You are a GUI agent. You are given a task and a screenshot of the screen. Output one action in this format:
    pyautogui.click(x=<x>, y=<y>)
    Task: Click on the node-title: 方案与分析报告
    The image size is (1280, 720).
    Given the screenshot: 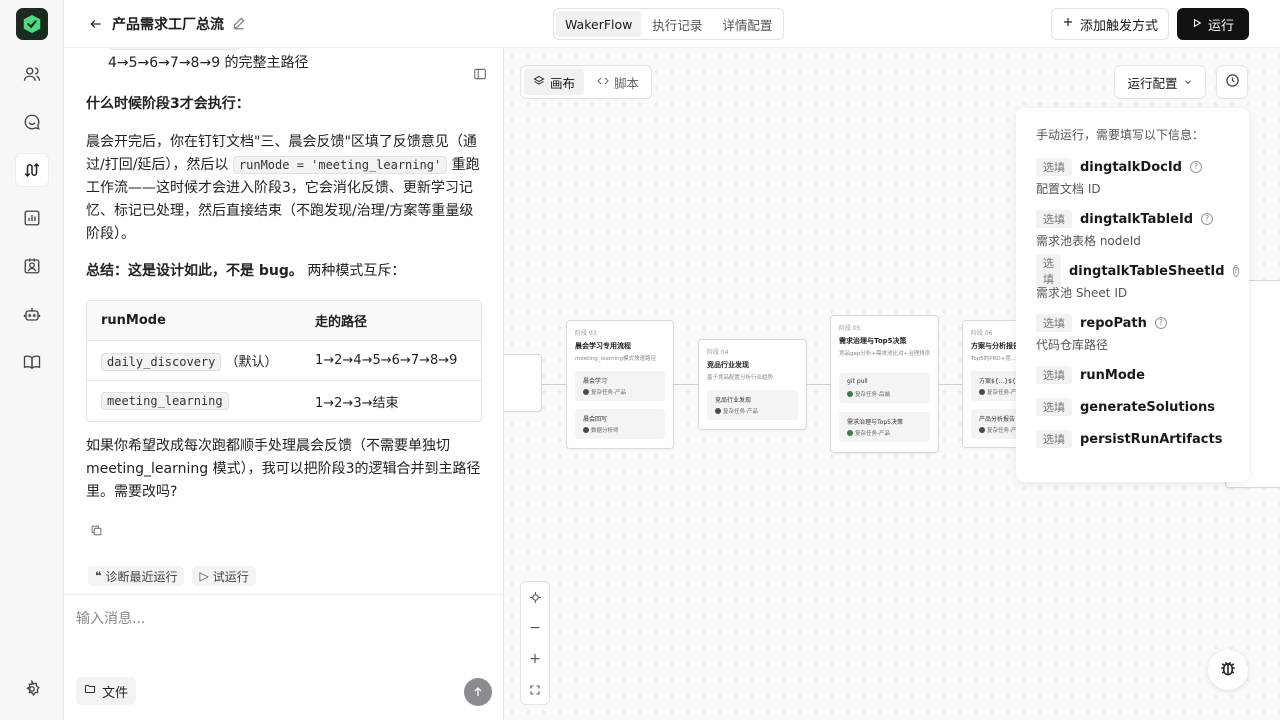 What is the action you would take?
    pyautogui.click(x=995, y=346)
    